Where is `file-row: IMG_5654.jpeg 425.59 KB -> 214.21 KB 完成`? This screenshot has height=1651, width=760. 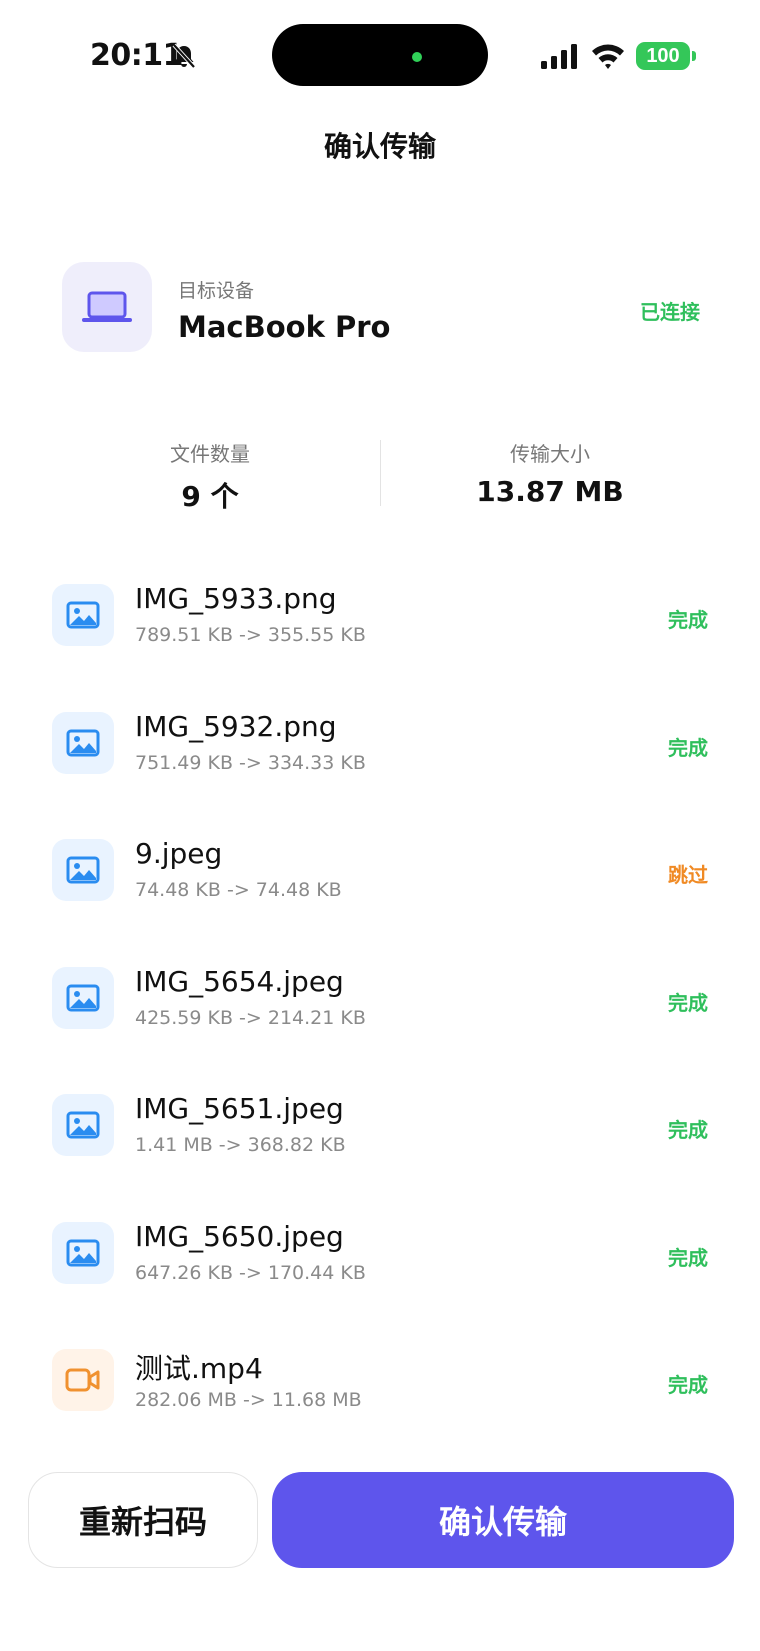 file-row: IMG_5654.jpeg 425.59 KB -> 214.21 KB 完成 is located at coordinates (380, 1017).